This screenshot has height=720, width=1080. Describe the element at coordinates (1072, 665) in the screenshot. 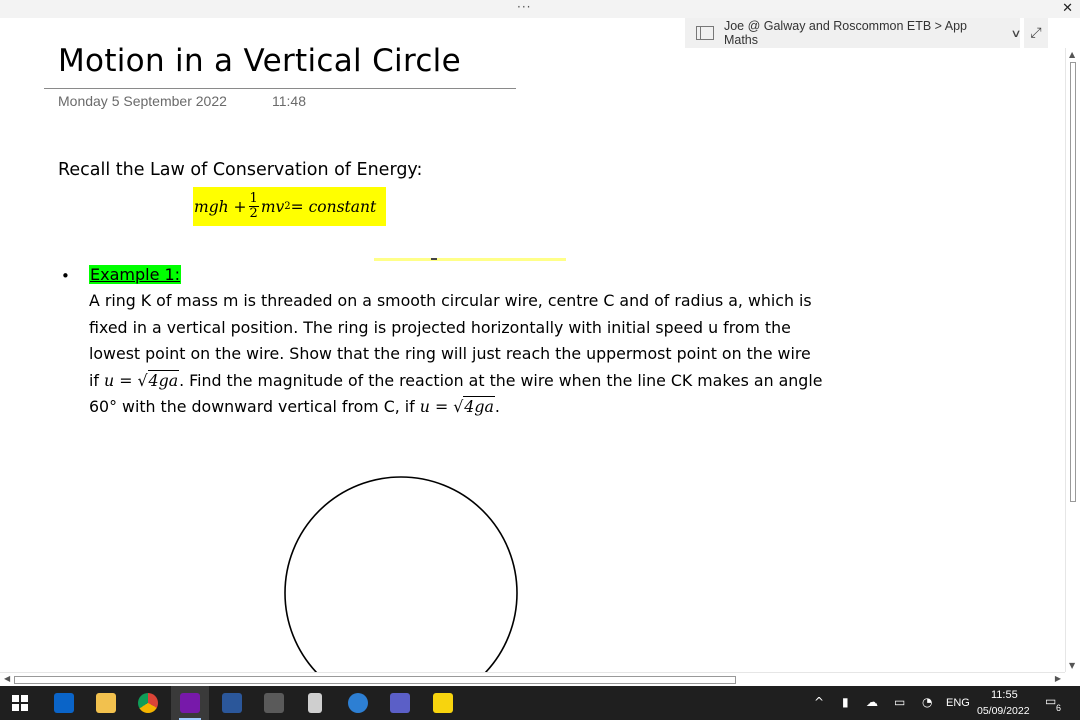

I see `scroll-down-icon: ▼` at that location.